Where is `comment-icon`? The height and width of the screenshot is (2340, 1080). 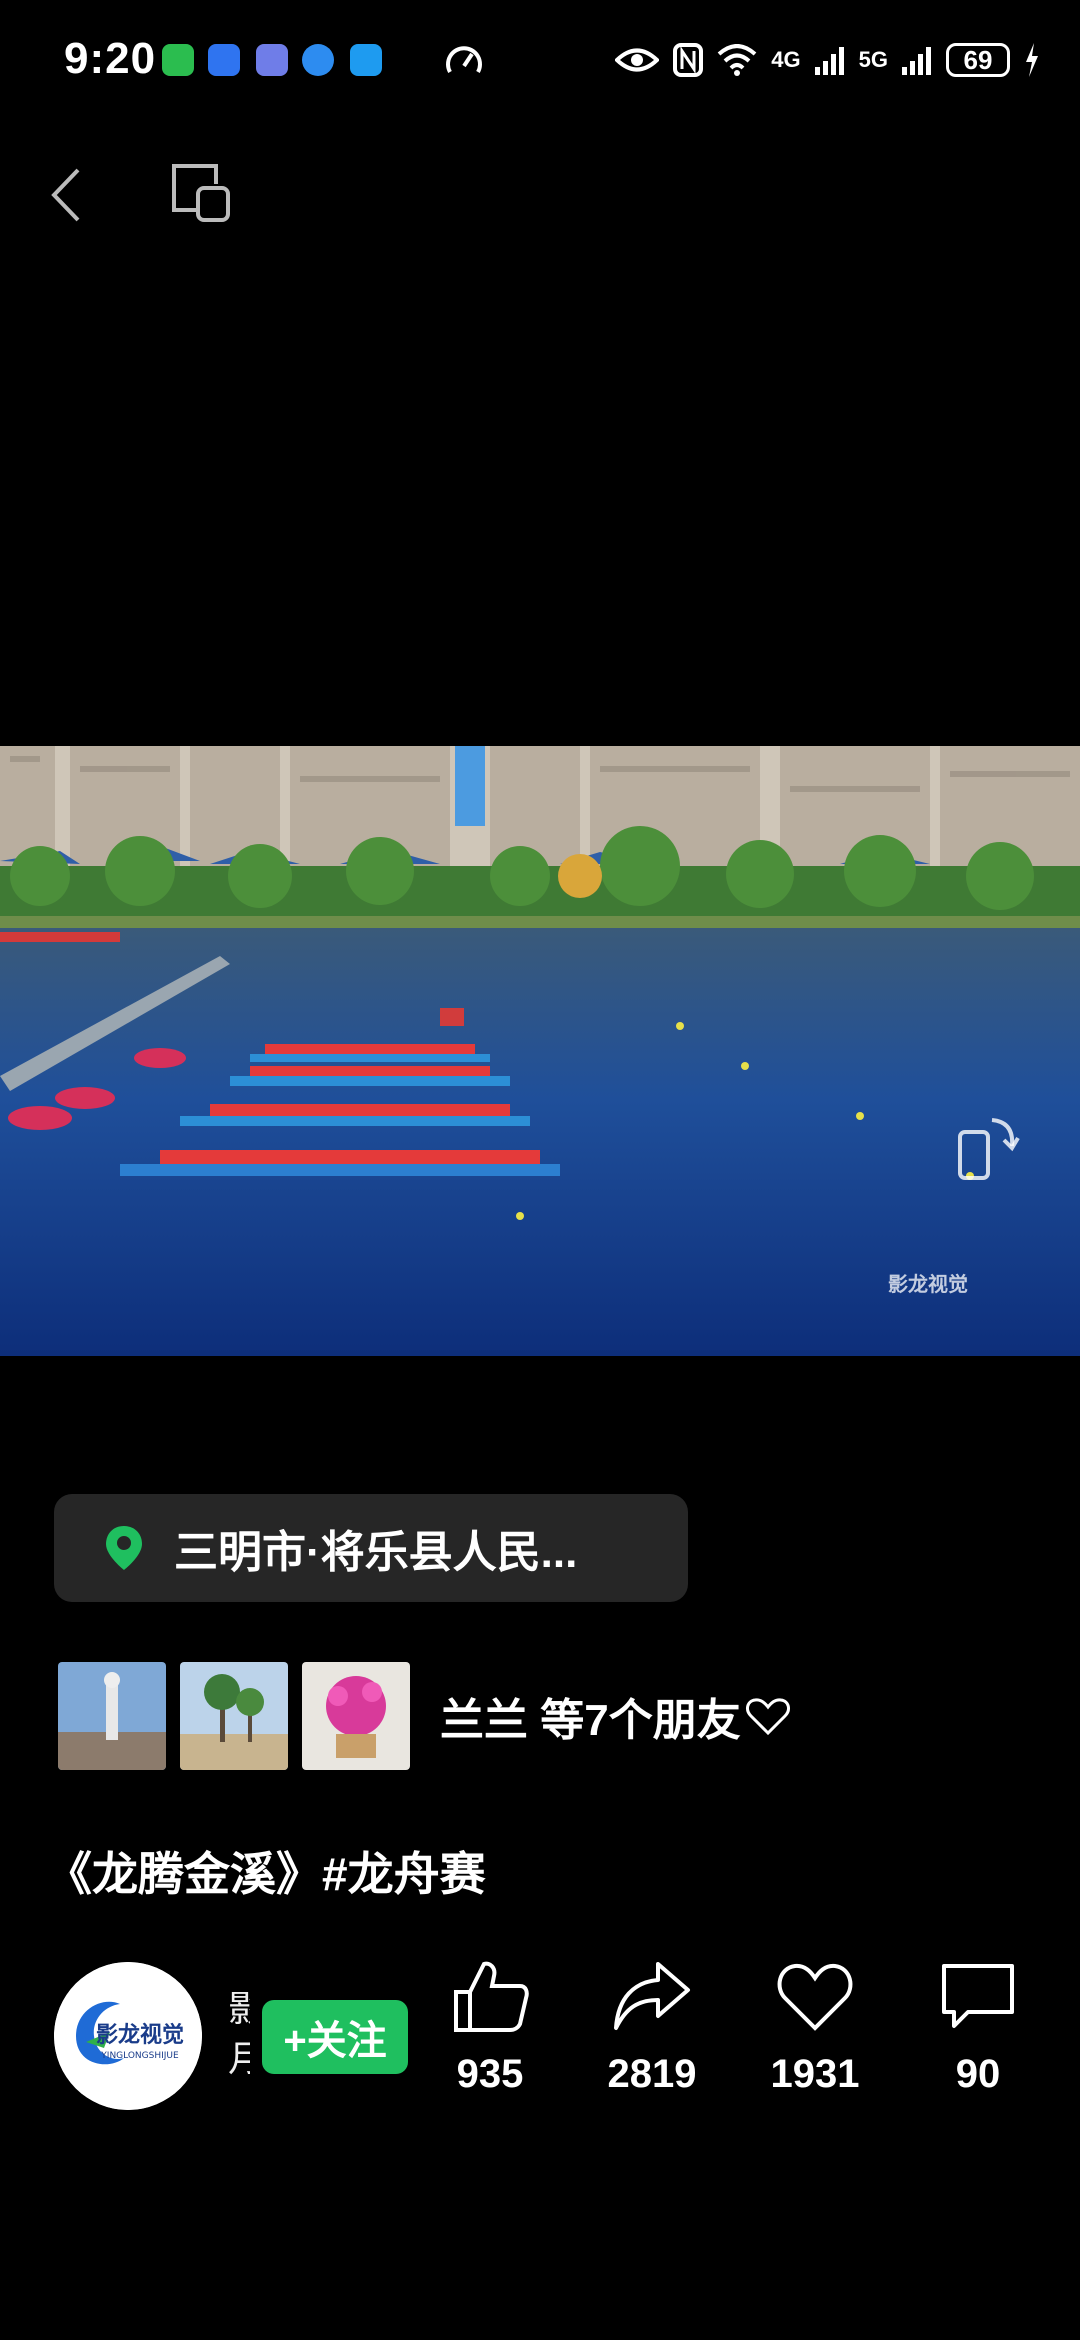 comment-icon is located at coordinates (978, 1996).